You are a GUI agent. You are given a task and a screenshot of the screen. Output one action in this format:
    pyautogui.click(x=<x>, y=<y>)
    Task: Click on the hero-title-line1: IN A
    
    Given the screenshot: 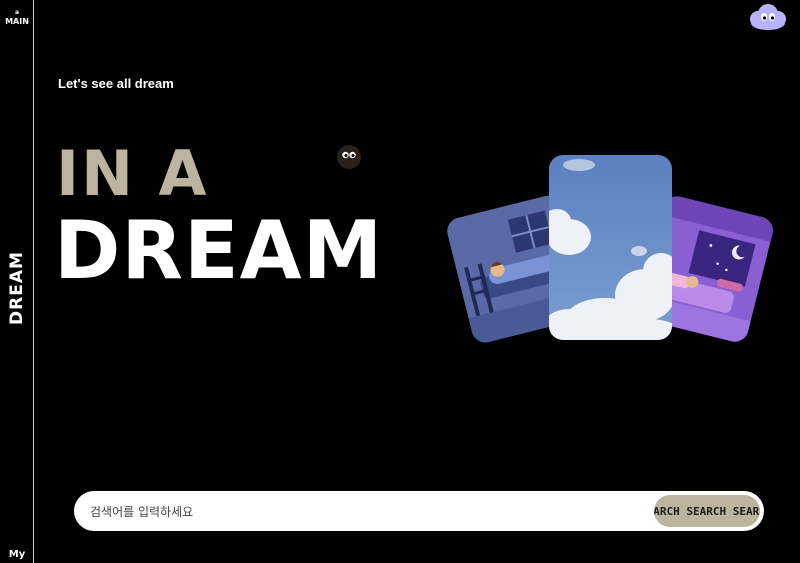 What is the action you would take?
    pyautogui.click(x=132, y=173)
    